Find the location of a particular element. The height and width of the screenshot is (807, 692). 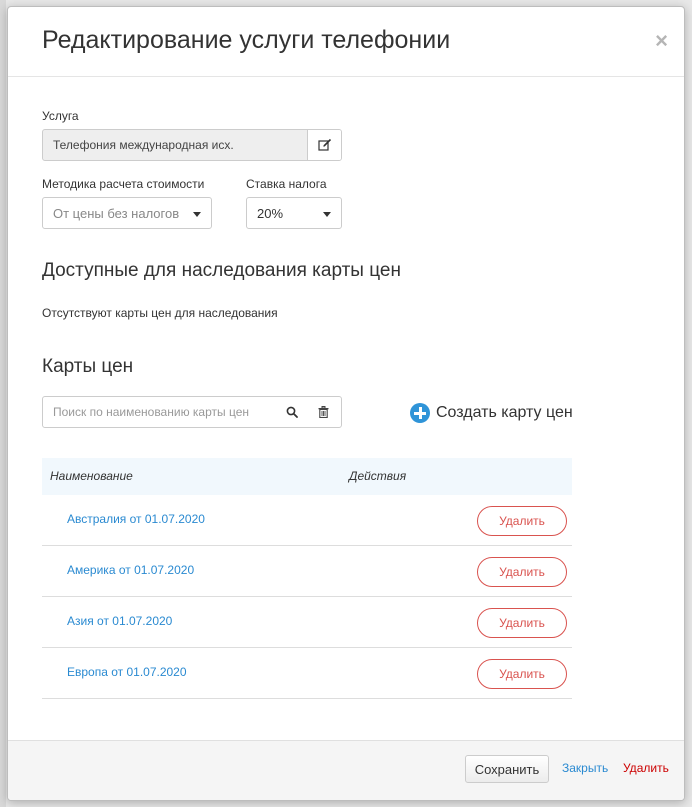

table-row: Европа от 01.07.2020 Удалить is located at coordinates (307, 673).